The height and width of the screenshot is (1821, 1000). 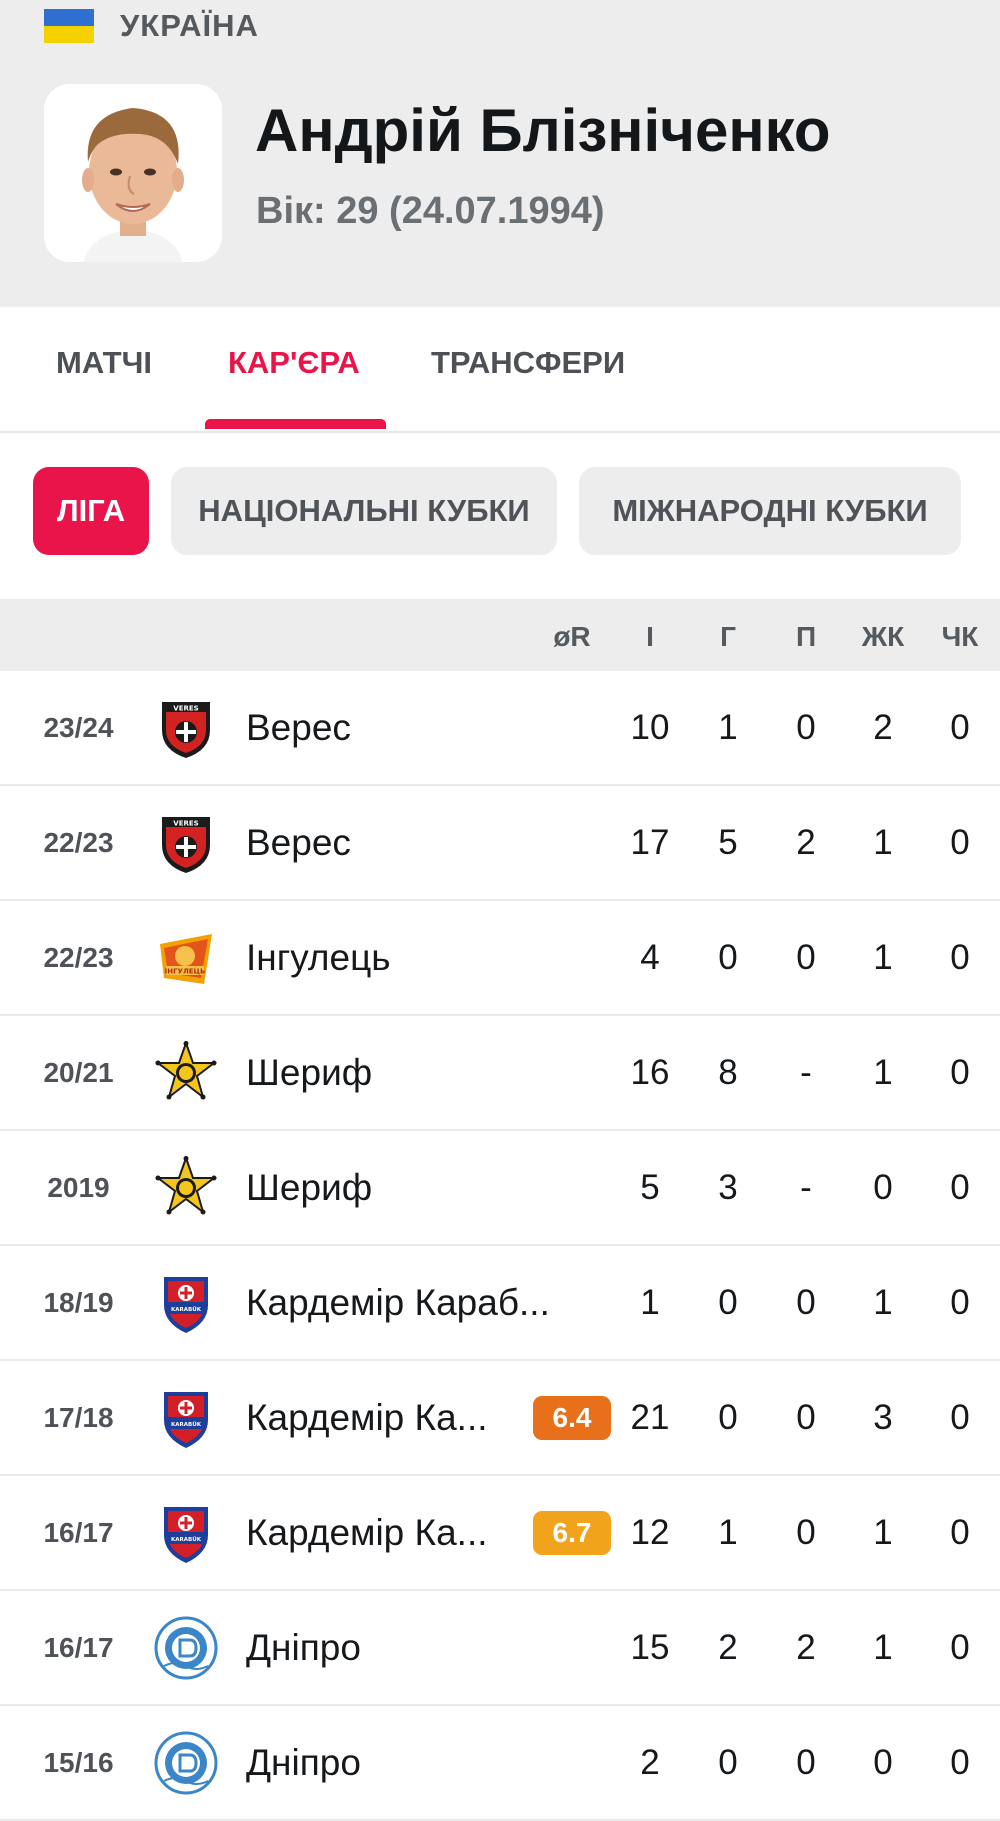 What do you see at coordinates (430, 211) in the screenshot?
I see `player-age: Вік: 29 (24.07.1994)` at bounding box center [430, 211].